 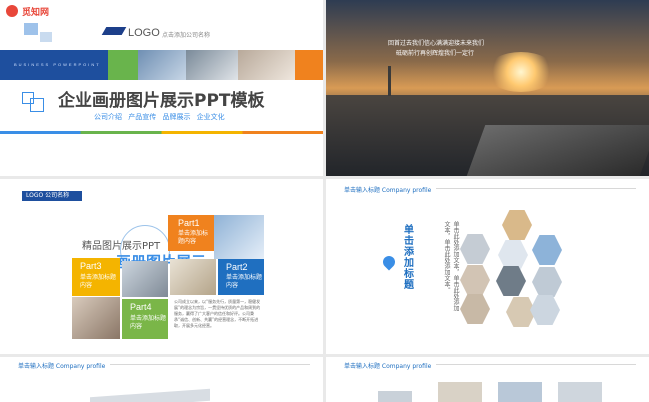 I want to click on part1-box: Part1 单击添加标题内容, so click(x=191, y=233).